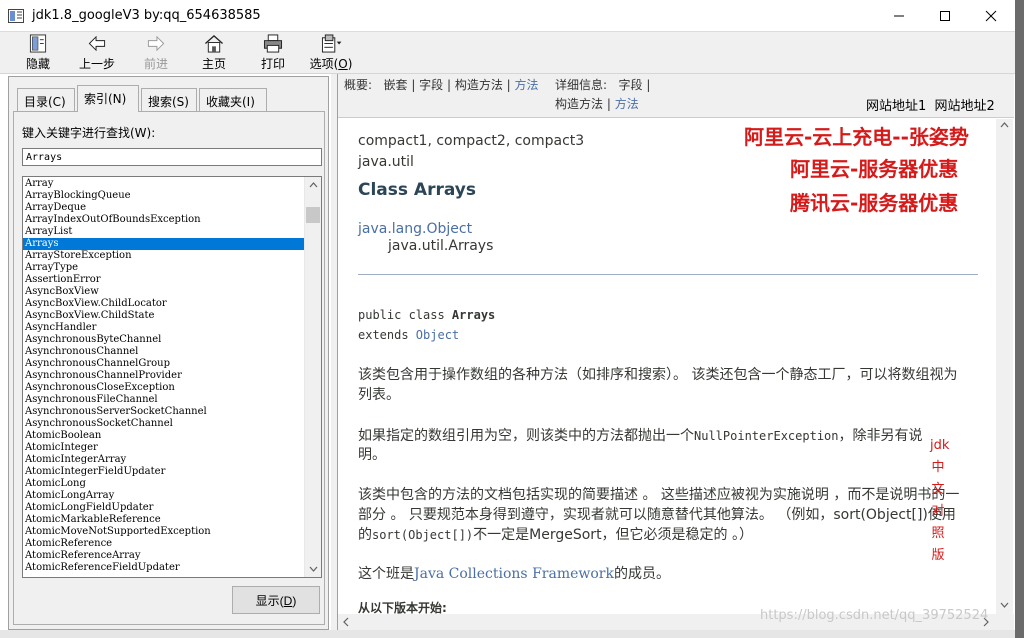  I want to click on nav-tabs: 目录(C) 索引(N) 搜索(S) 收藏夹(I), so click(172, 98).